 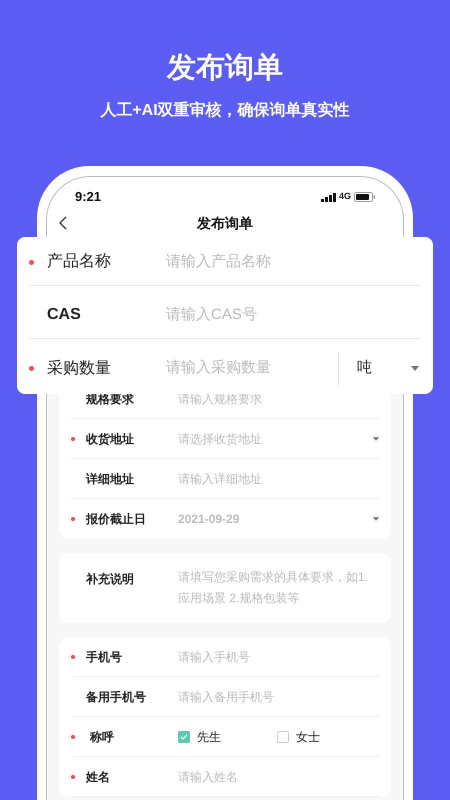 I want to click on input-field: 请输入CAS号, so click(x=293, y=315).